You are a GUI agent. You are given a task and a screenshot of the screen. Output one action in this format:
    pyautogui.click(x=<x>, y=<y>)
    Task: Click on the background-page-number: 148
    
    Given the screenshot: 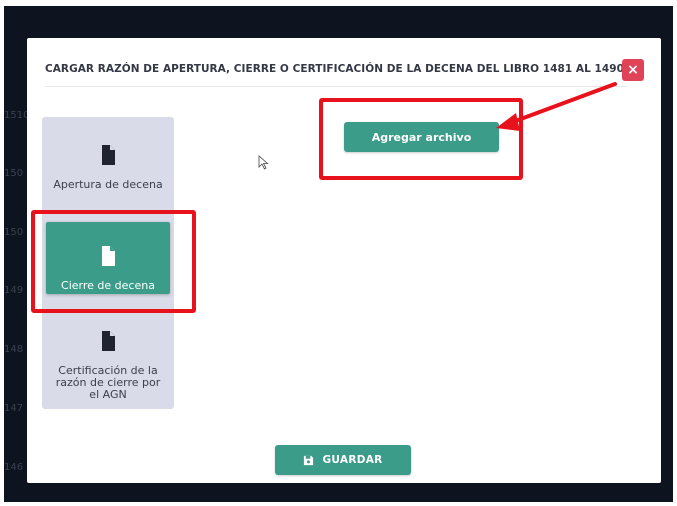 What is the action you would take?
    pyautogui.click(x=14, y=349)
    